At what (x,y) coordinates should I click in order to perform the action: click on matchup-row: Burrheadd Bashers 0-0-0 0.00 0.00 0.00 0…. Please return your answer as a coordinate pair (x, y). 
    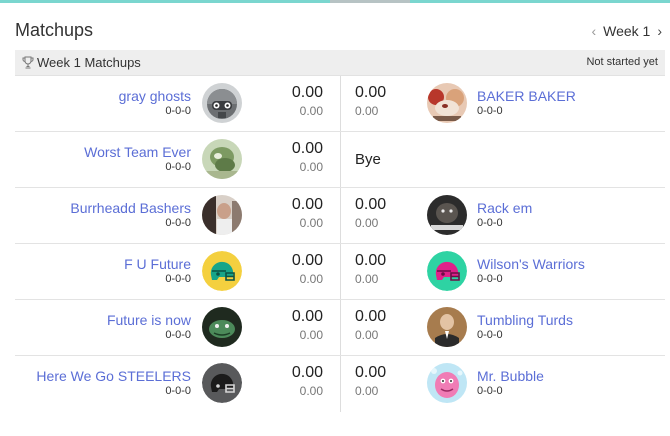
    Looking at the image, I should click on (340, 216).